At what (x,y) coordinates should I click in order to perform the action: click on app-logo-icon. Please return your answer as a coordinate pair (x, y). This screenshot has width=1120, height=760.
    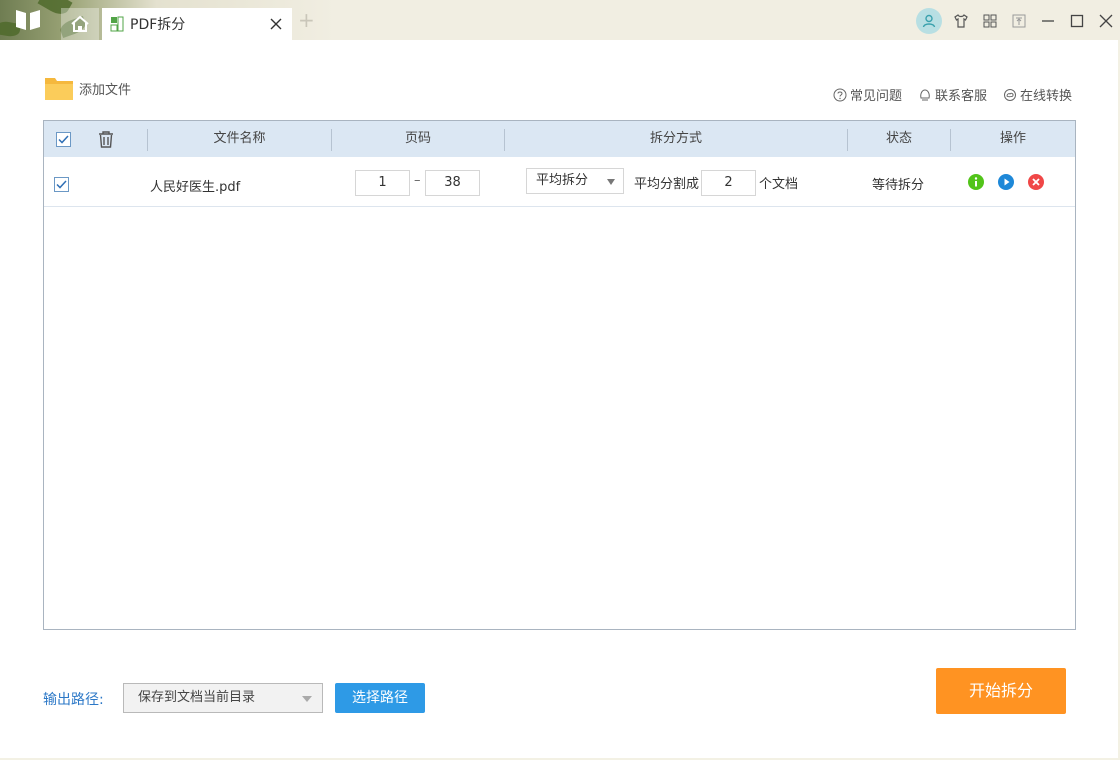
    Looking at the image, I should click on (28, 20).